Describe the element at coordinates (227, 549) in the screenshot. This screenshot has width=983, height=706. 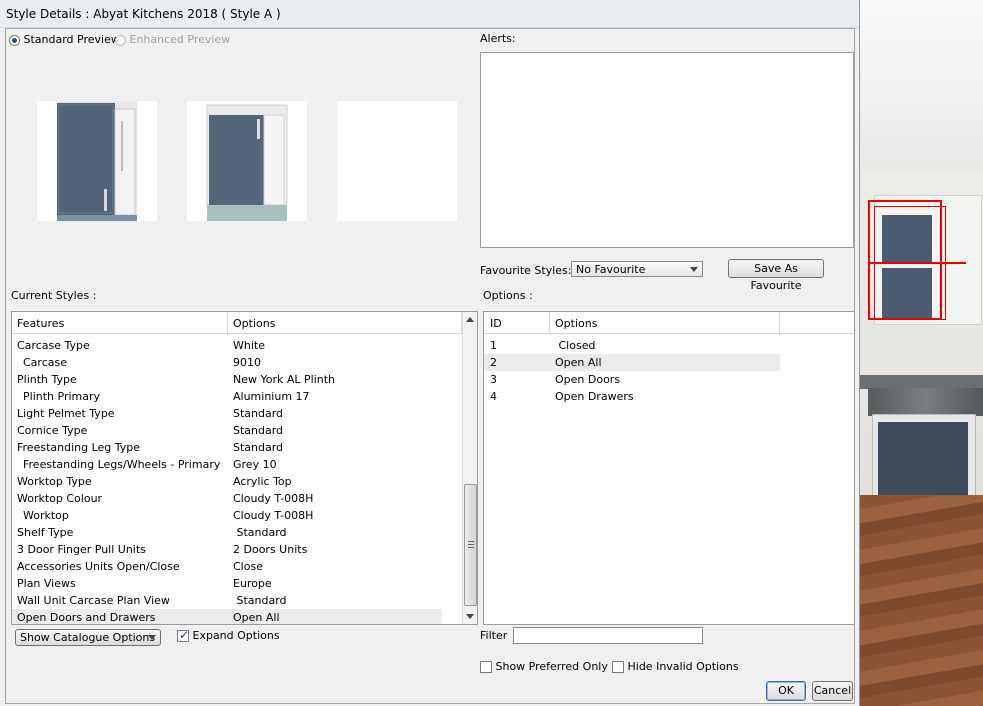
I see `table-row: 3 Door Finger Pull Units 2 Doors Units` at that location.